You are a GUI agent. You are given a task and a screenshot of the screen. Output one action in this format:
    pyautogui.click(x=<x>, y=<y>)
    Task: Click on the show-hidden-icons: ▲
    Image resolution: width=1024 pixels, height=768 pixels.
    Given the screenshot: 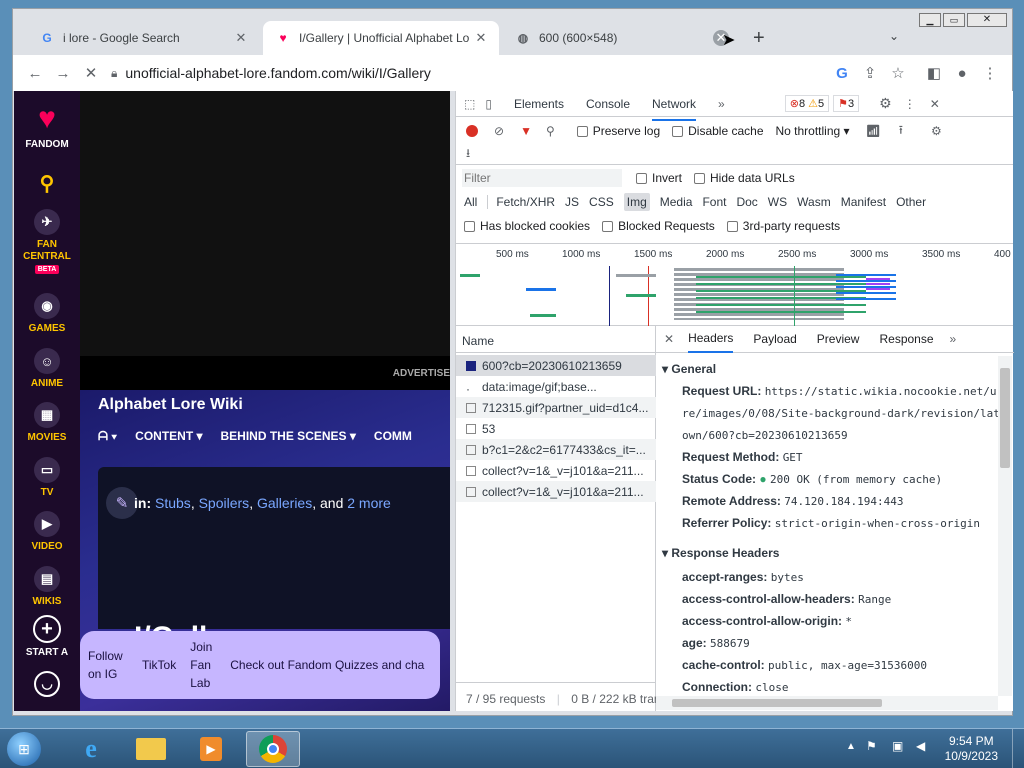 What is the action you would take?
    pyautogui.click(x=851, y=746)
    